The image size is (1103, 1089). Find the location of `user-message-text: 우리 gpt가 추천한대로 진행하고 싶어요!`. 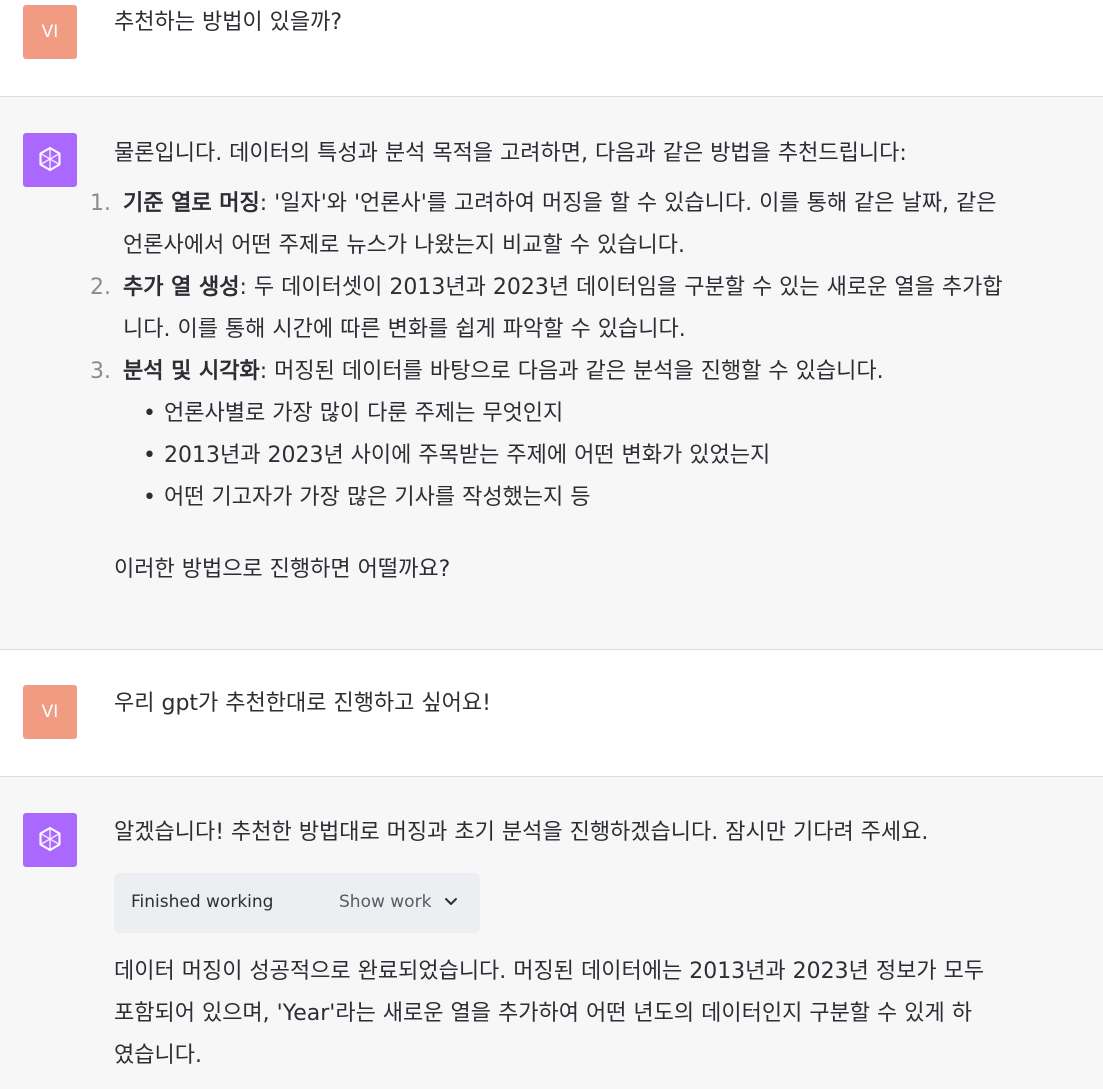

user-message-text: 우리 gpt가 추천한대로 진행하고 싶어요! is located at coordinates (302, 703).